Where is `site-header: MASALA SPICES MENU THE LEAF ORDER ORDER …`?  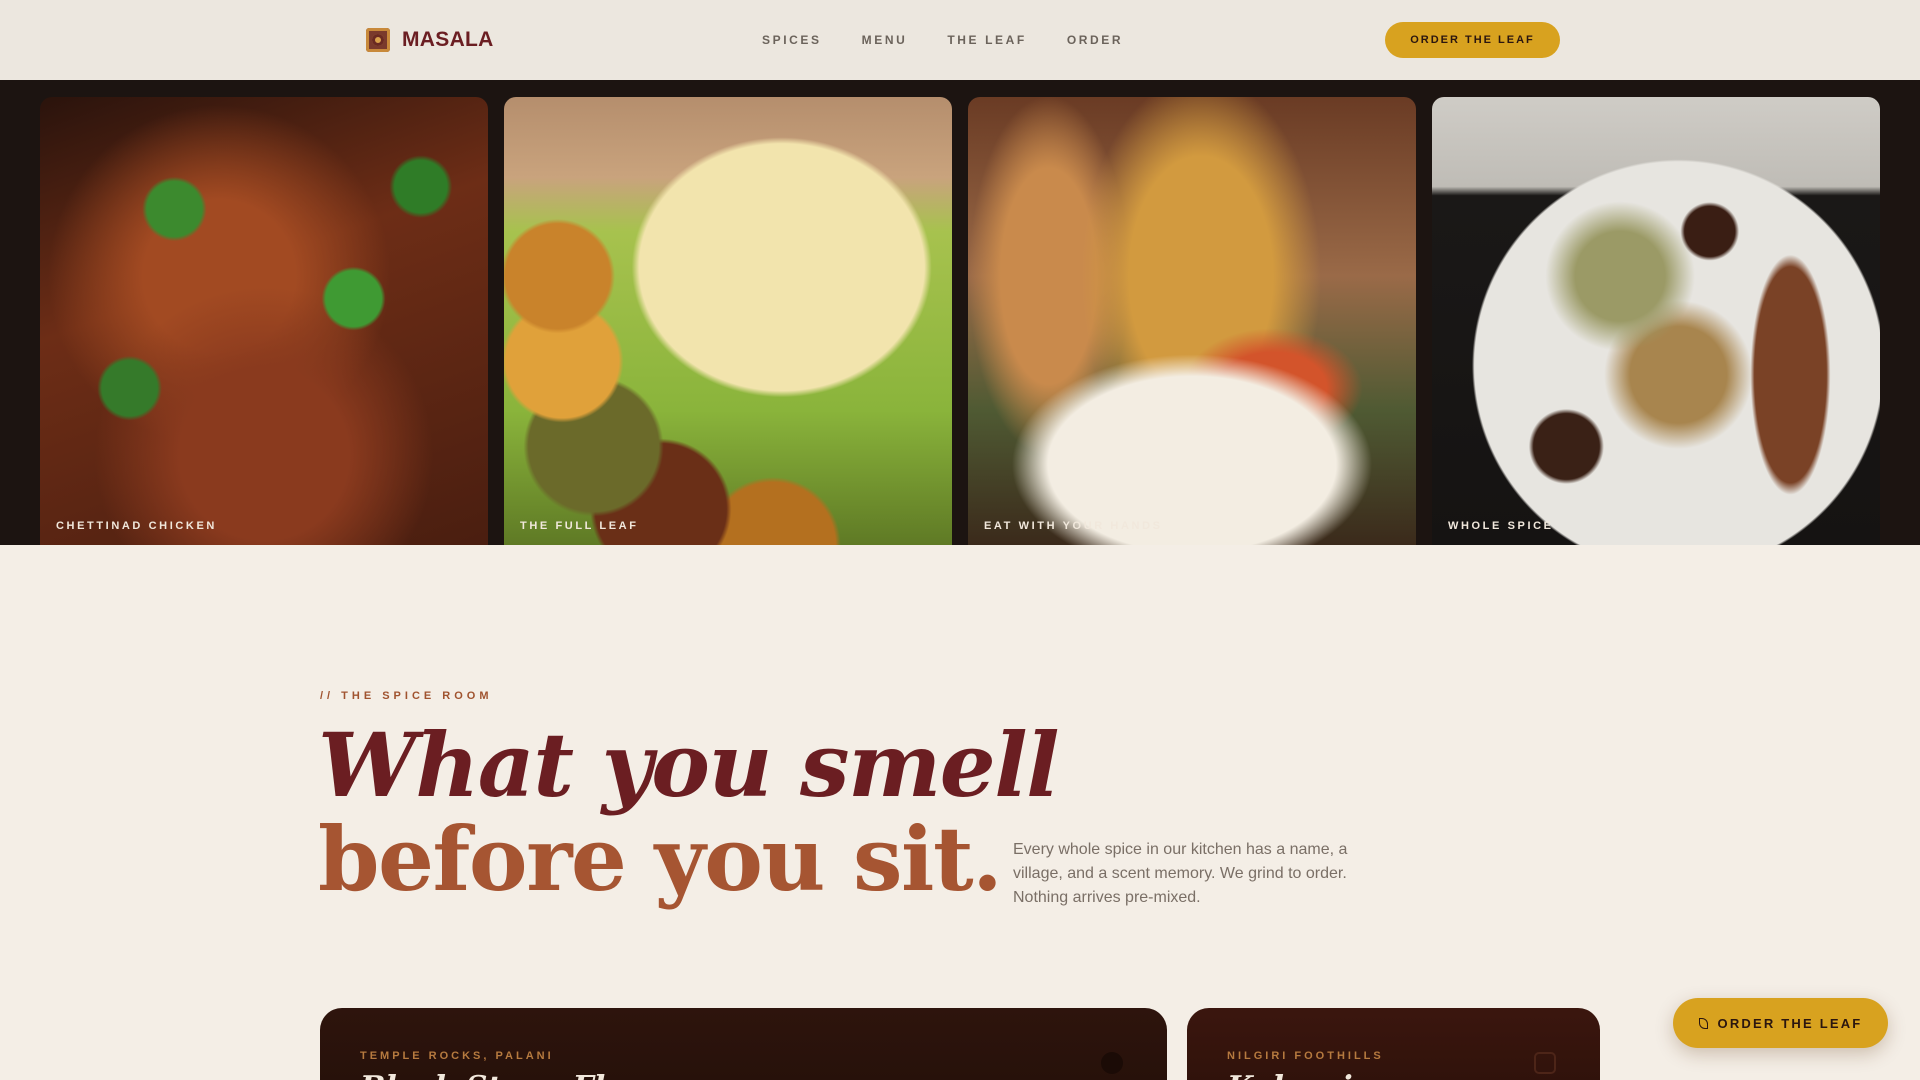
site-header: MASALA SPICES MENU THE LEAF ORDER ORDER … is located at coordinates (960, 40).